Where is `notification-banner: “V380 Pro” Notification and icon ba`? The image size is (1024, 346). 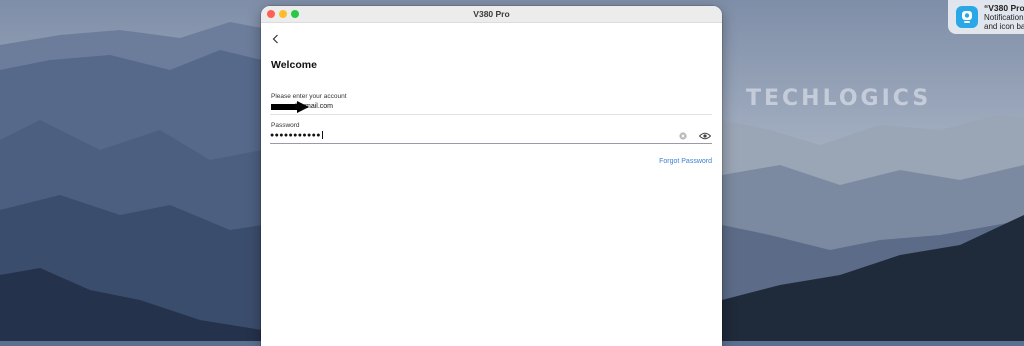
notification-banner: “V380 Pro” Notification and icon ba is located at coordinates (986, 17).